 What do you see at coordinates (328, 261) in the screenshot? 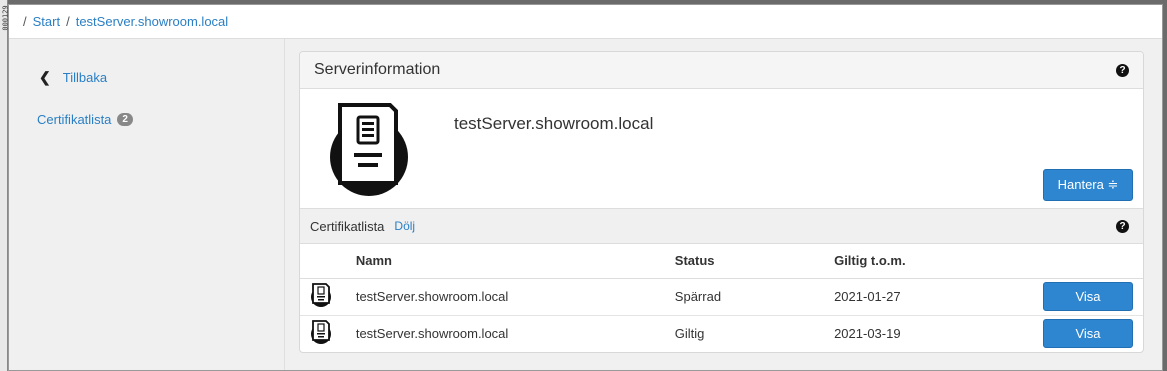
I see `column-header-icon` at bounding box center [328, 261].